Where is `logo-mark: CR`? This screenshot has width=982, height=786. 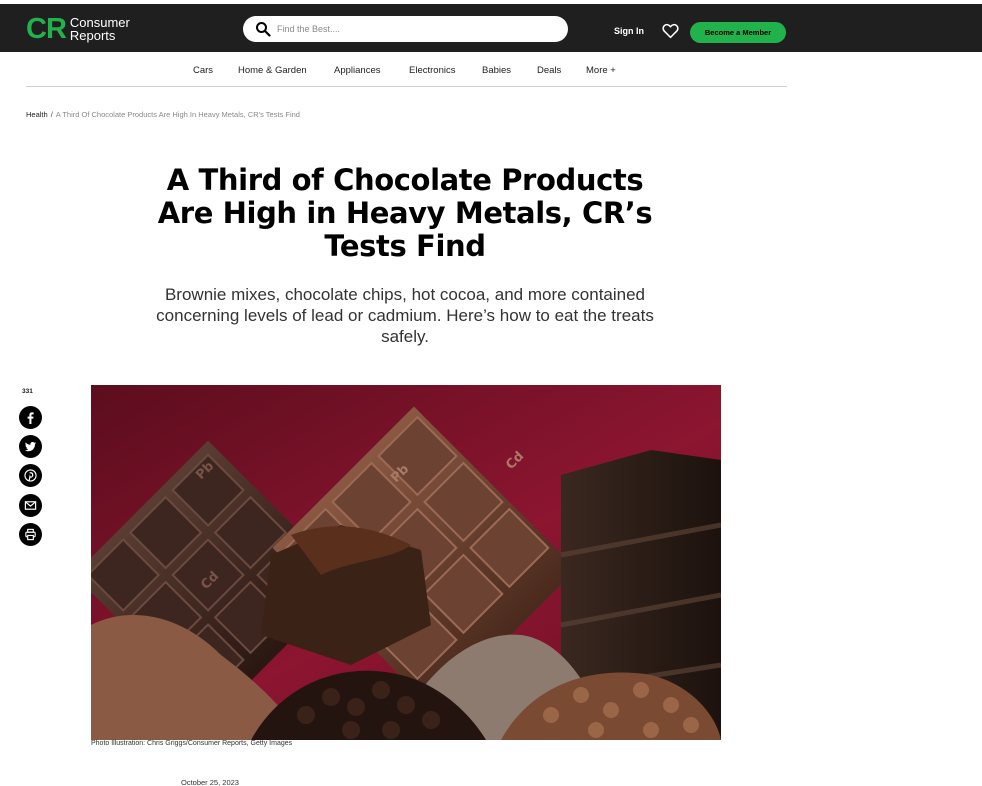 logo-mark: CR is located at coordinates (46, 29).